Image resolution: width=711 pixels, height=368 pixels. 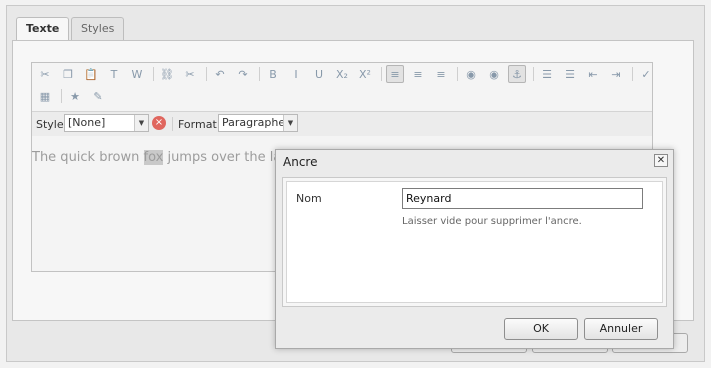 I want to click on close-icon: ✕, so click(x=661, y=160).